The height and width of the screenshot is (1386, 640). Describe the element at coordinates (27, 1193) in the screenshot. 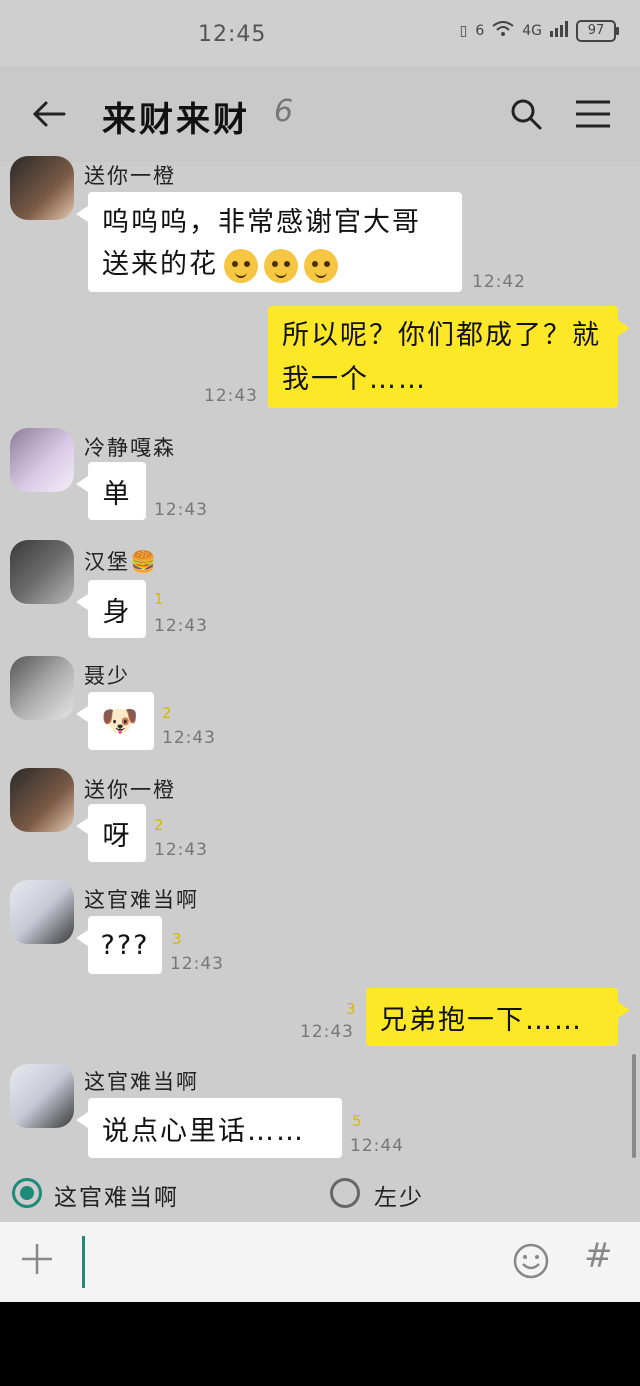

I see `radio-selected` at that location.